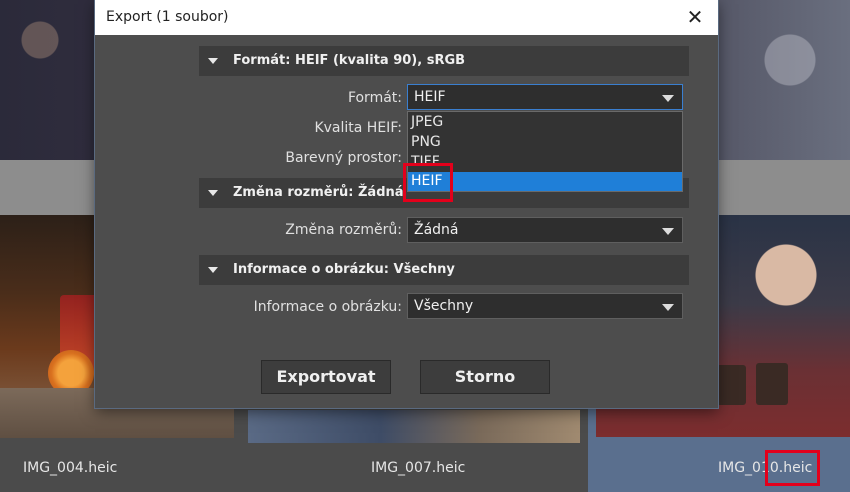 The height and width of the screenshot is (492, 850). I want to click on caption-img-004: IMG_004.heic, so click(70, 468).